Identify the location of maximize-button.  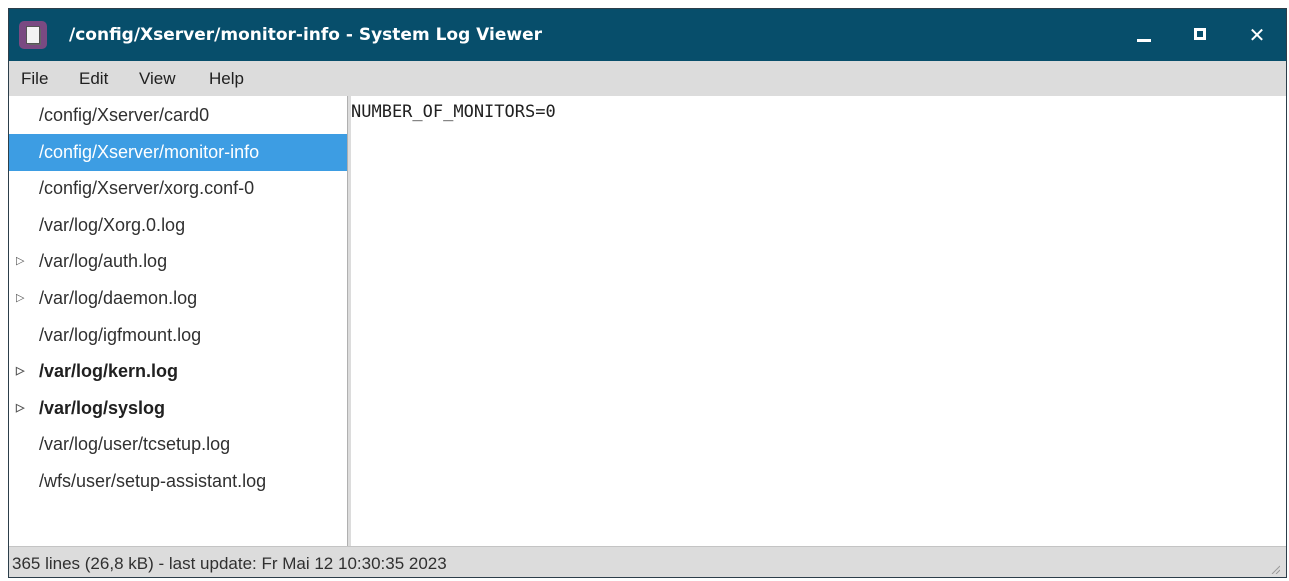
(1201, 35).